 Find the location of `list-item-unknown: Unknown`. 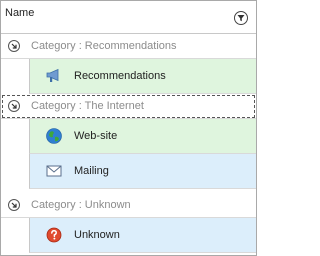

list-item-unknown: Unknown is located at coordinates (142, 235).